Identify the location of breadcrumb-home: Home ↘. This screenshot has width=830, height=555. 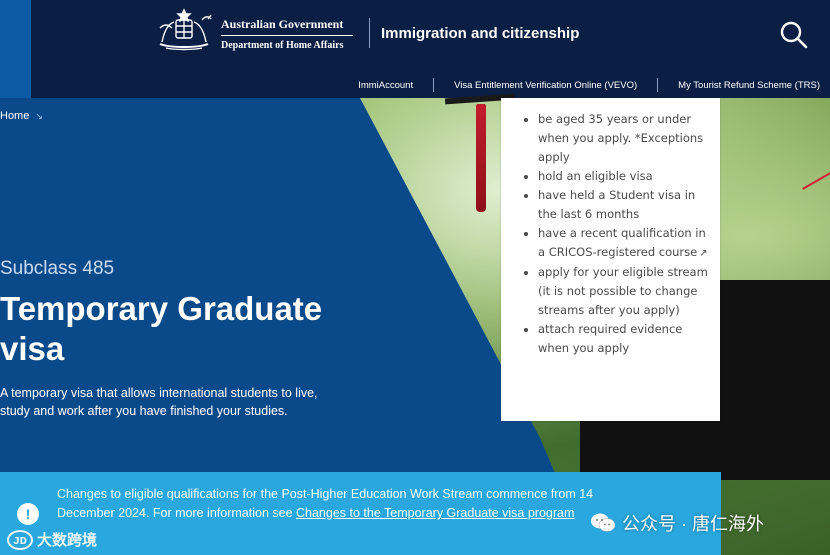
(21, 116).